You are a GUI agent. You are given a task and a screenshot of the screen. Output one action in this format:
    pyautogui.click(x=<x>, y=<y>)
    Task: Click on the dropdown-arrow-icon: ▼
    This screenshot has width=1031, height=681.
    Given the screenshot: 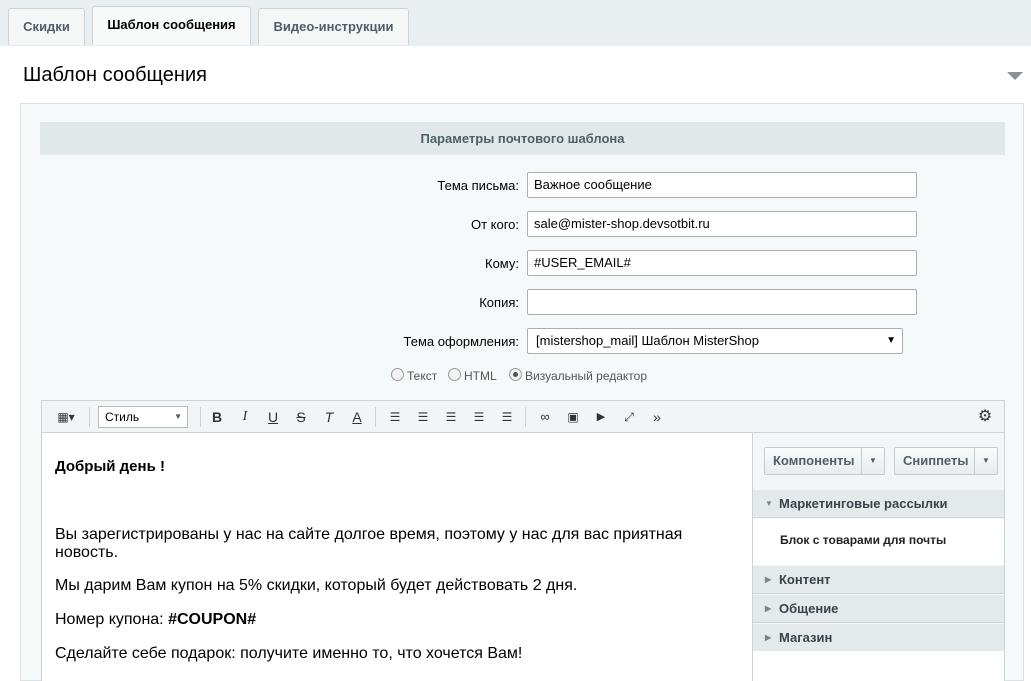 What is the action you would take?
    pyautogui.click(x=891, y=340)
    